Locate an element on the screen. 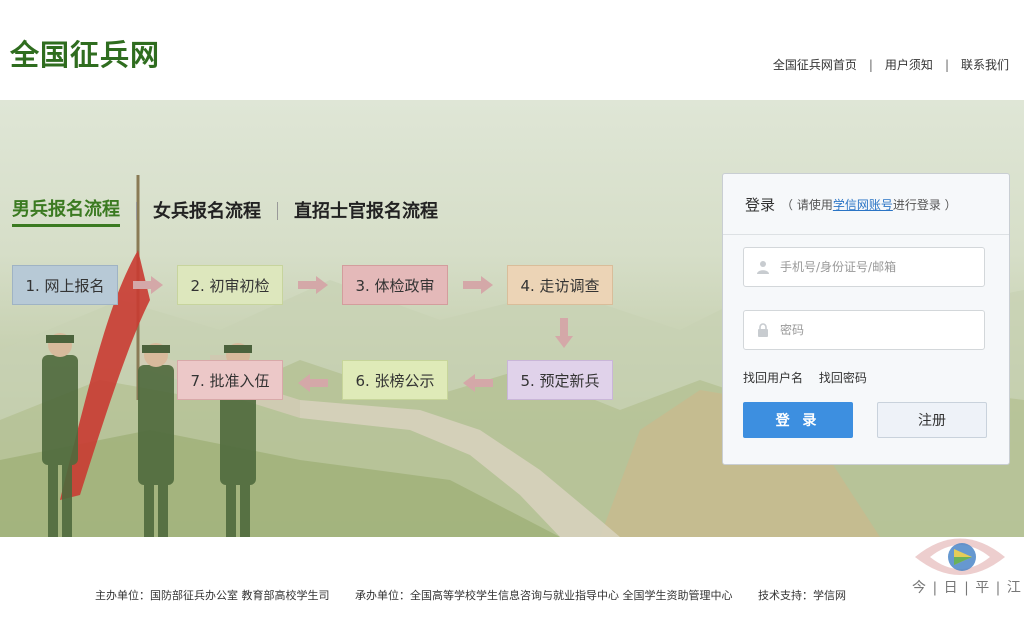 The image size is (1024, 625). forgot-password-link: 找回密码 is located at coordinates (843, 378).